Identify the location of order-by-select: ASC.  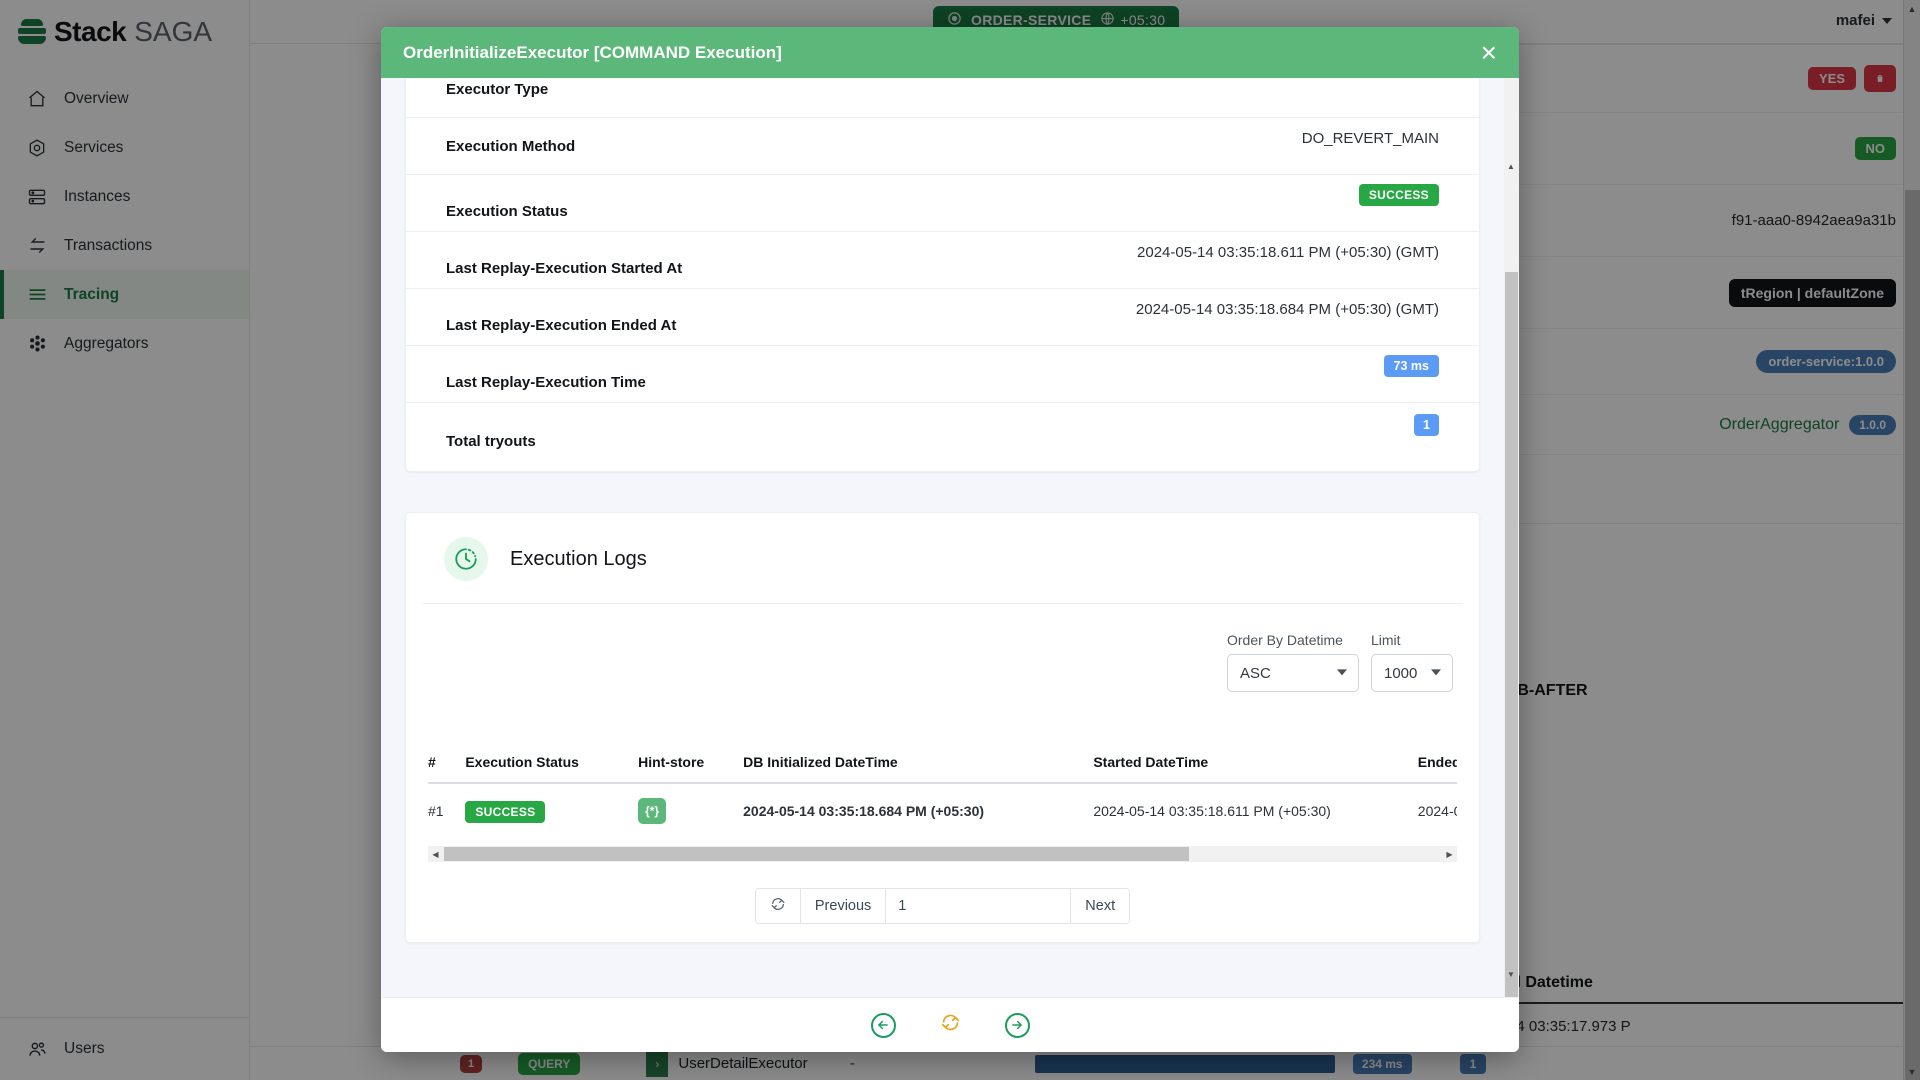
(1293, 673).